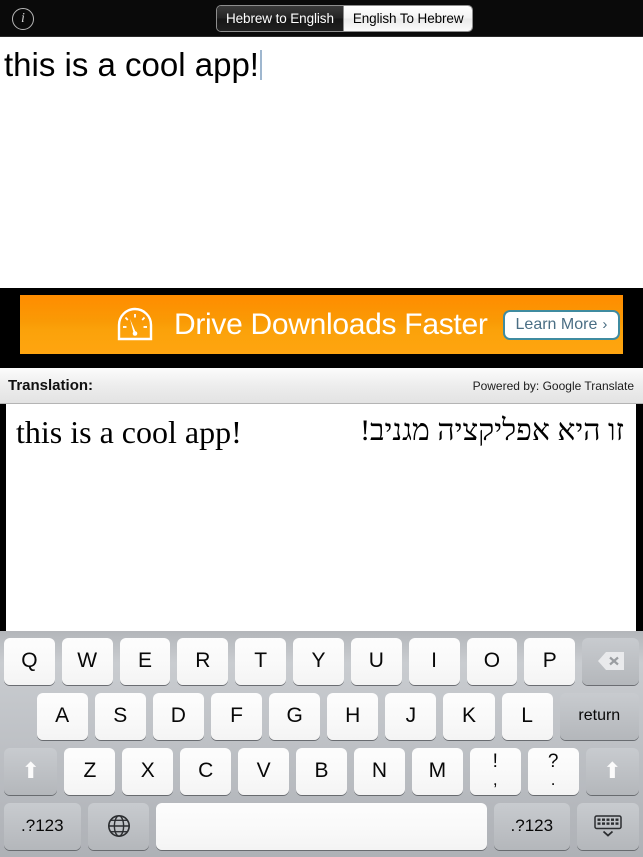 Image resolution: width=643 pixels, height=857 pixels. What do you see at coordinates (532, 826) in the screenshot?
I see `numeric-key-right: .?123` at bounding box center [532, 826].